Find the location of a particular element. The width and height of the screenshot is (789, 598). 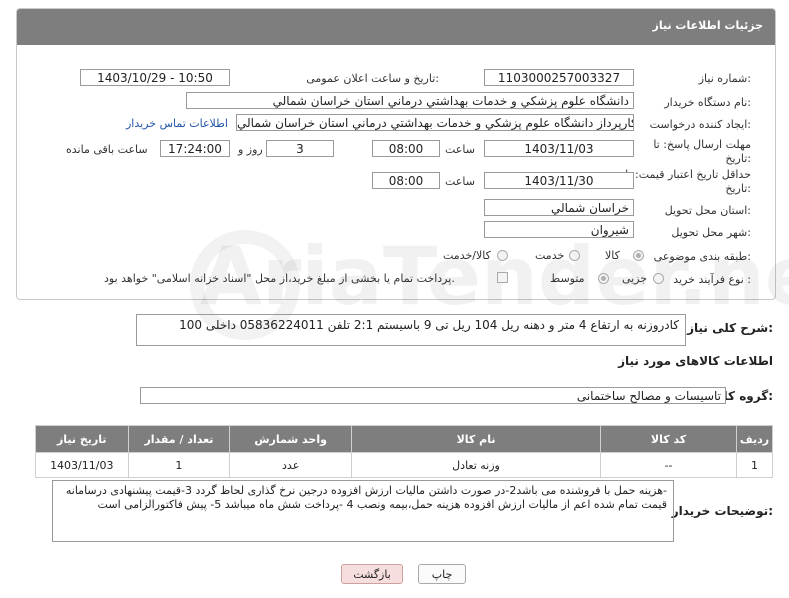

deadline-label-date: تاریخ: is located at coordinates (738, 158).